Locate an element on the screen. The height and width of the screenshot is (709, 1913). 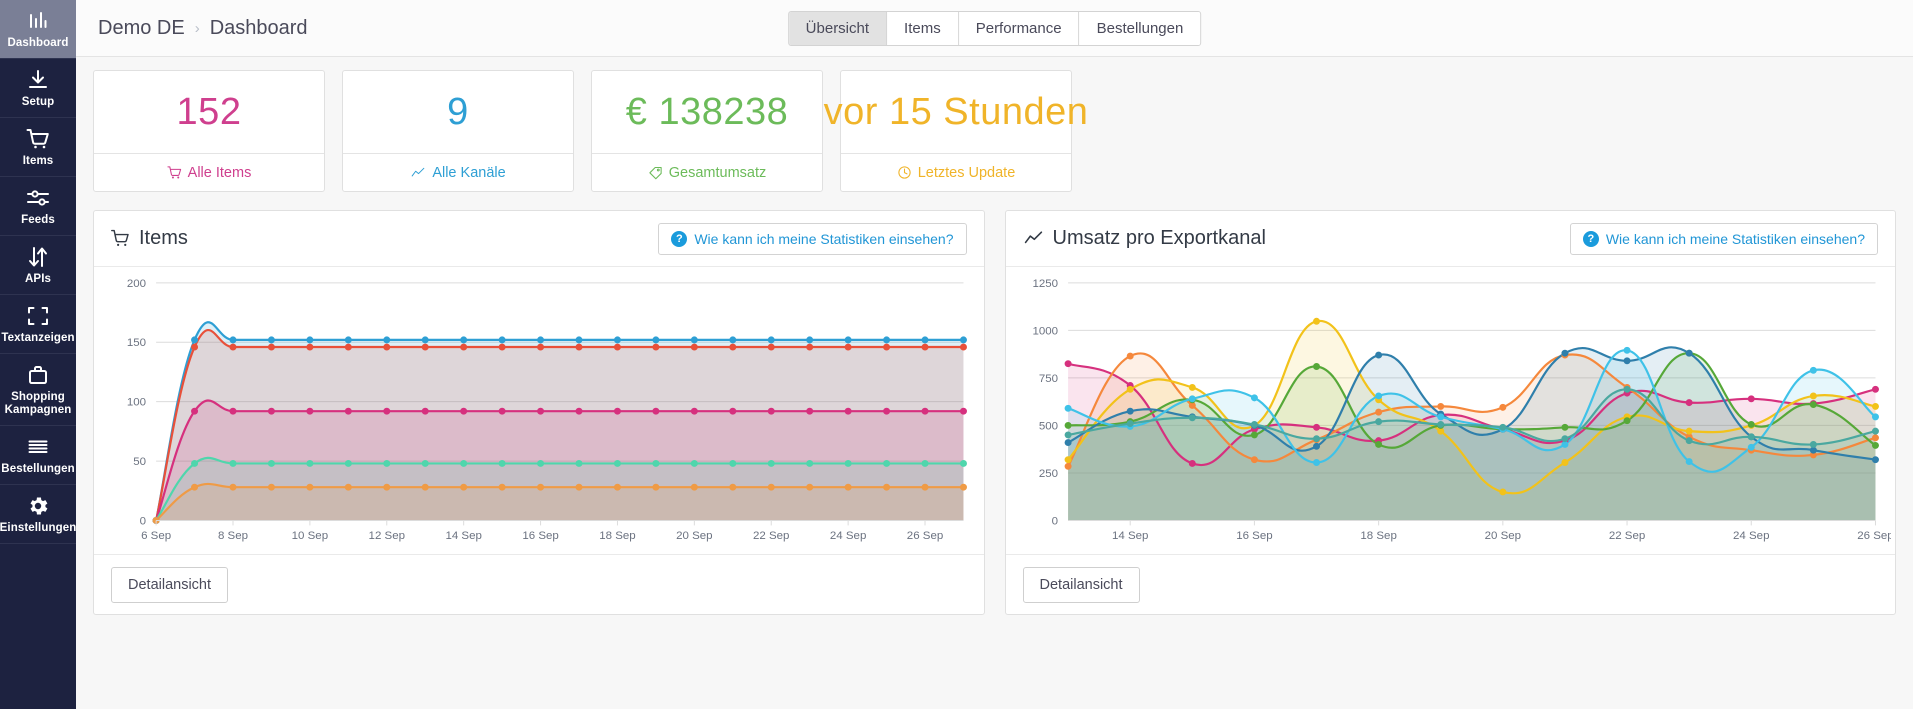
tab-performance: Performance is located at coordinates (1019, 28).